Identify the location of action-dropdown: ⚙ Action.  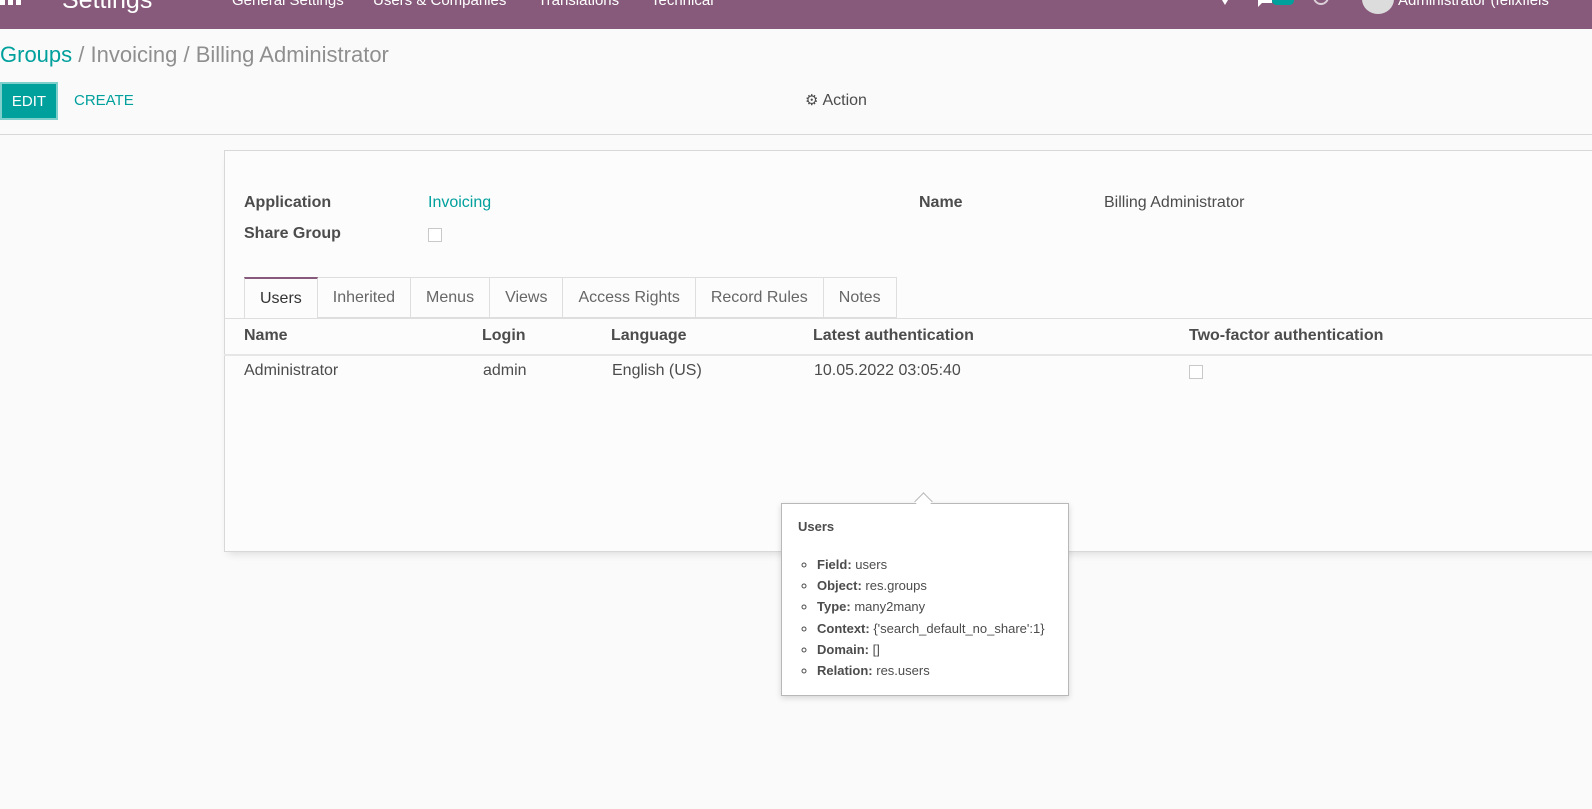
(836, 100).